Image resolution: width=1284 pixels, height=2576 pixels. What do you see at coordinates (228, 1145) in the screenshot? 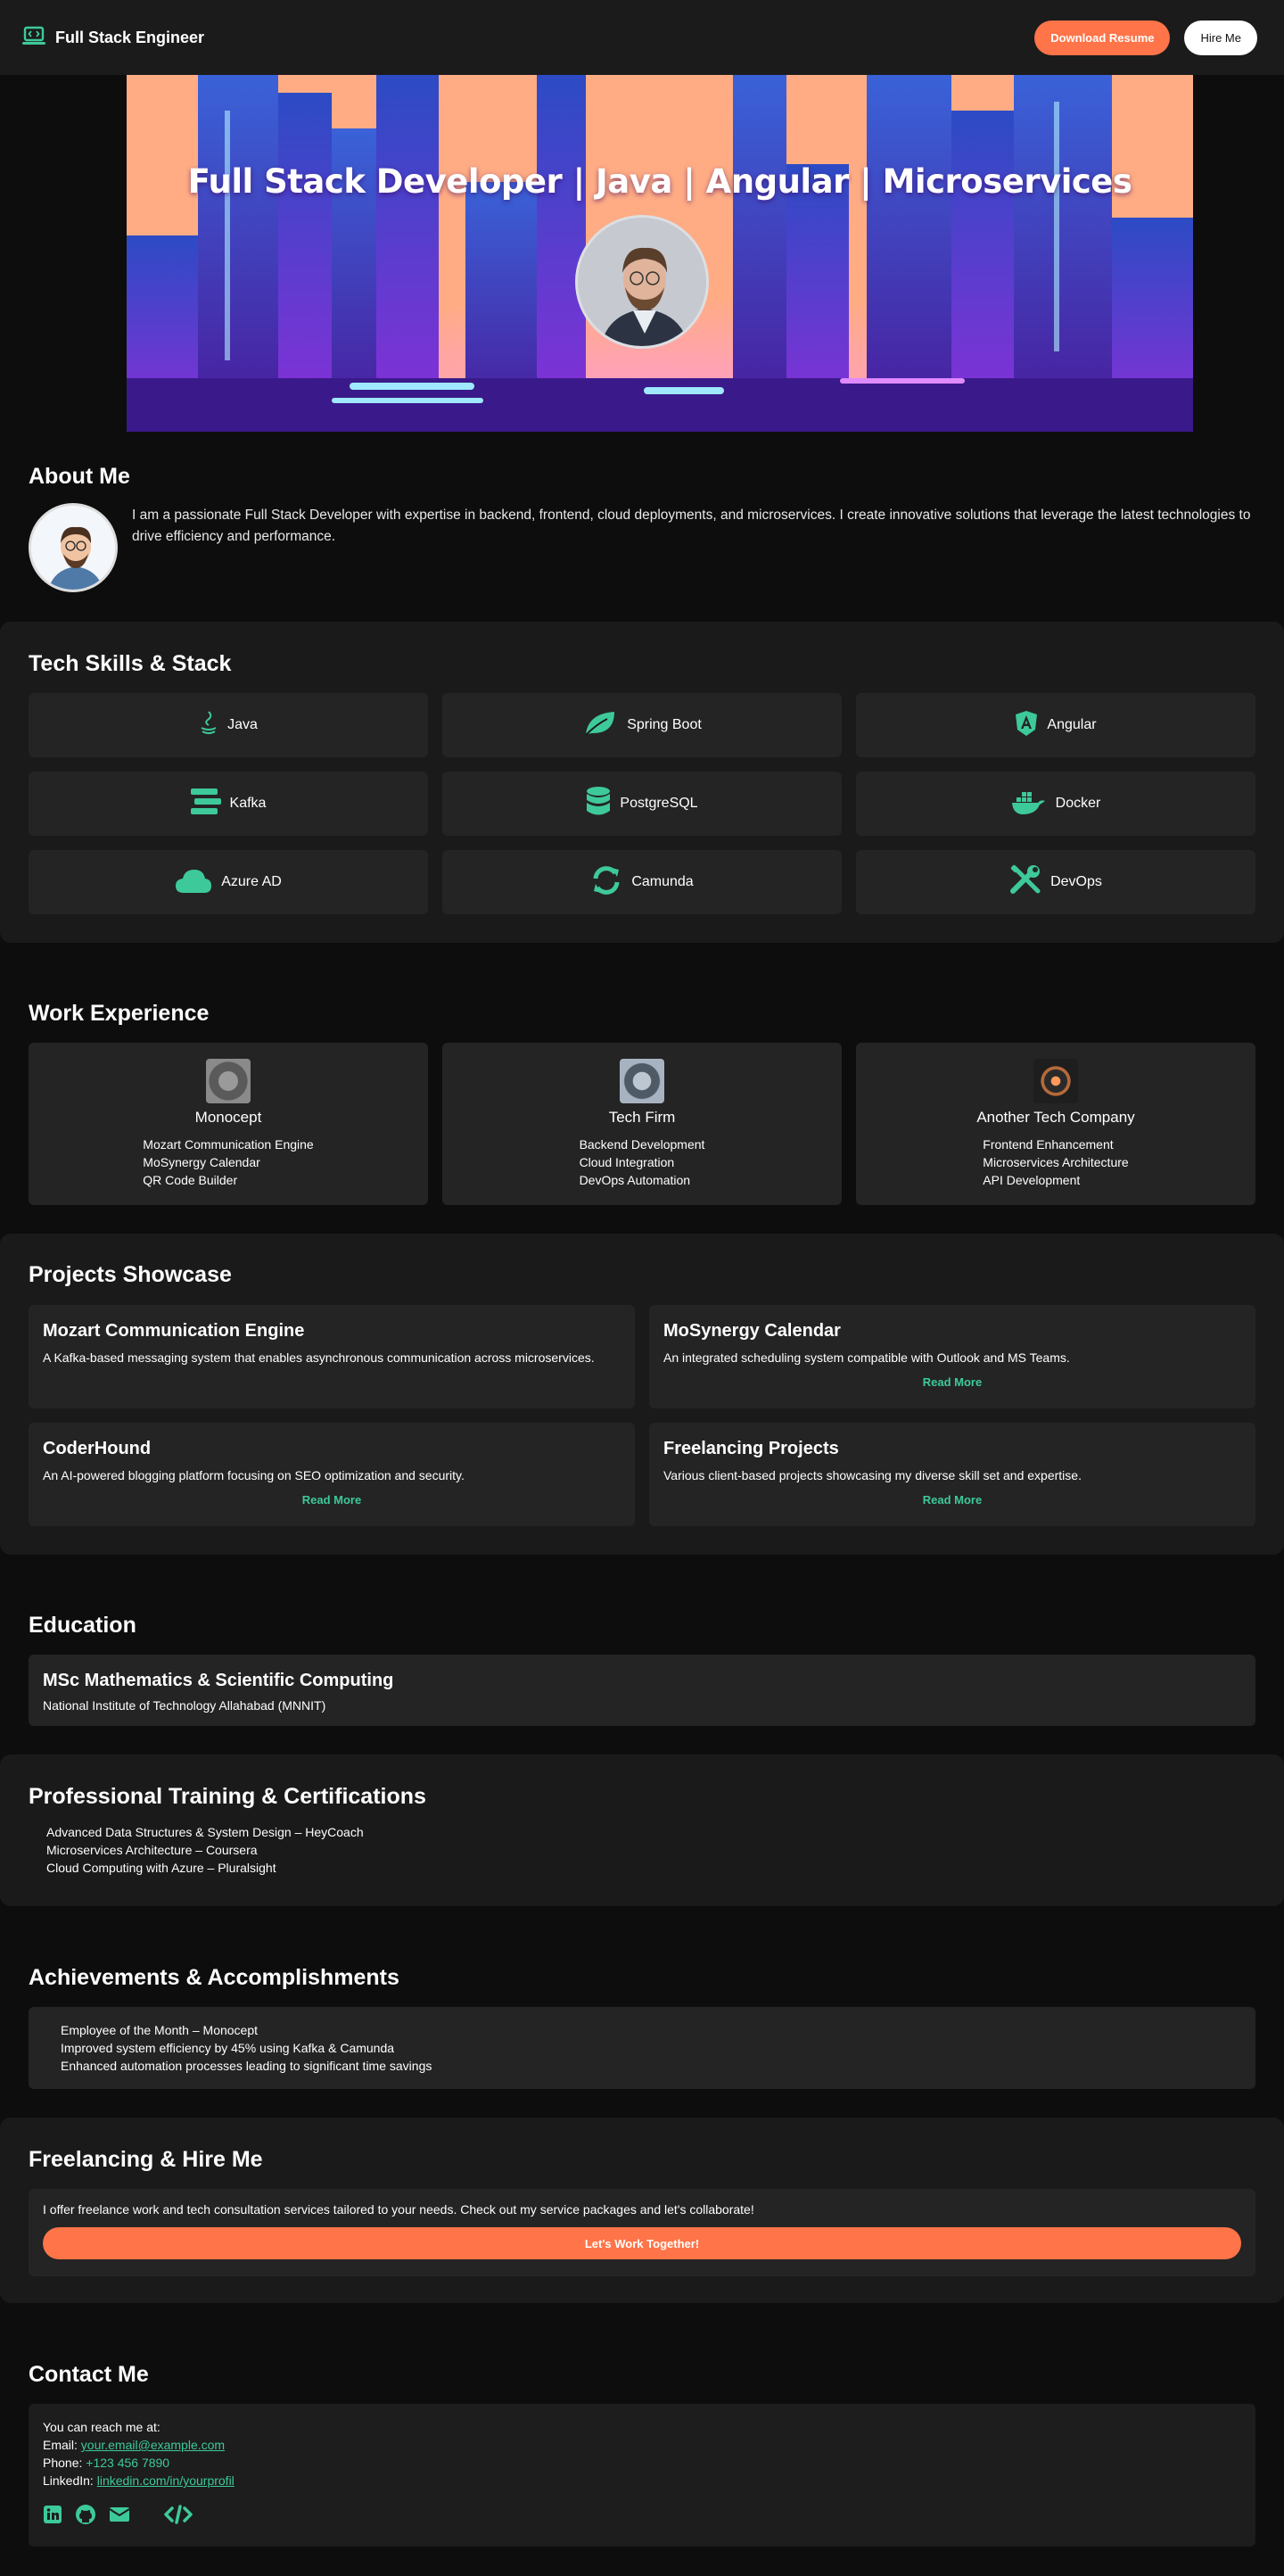
I see `work-item: Mozart Communication Engine` at bounding box center [228, 1145].